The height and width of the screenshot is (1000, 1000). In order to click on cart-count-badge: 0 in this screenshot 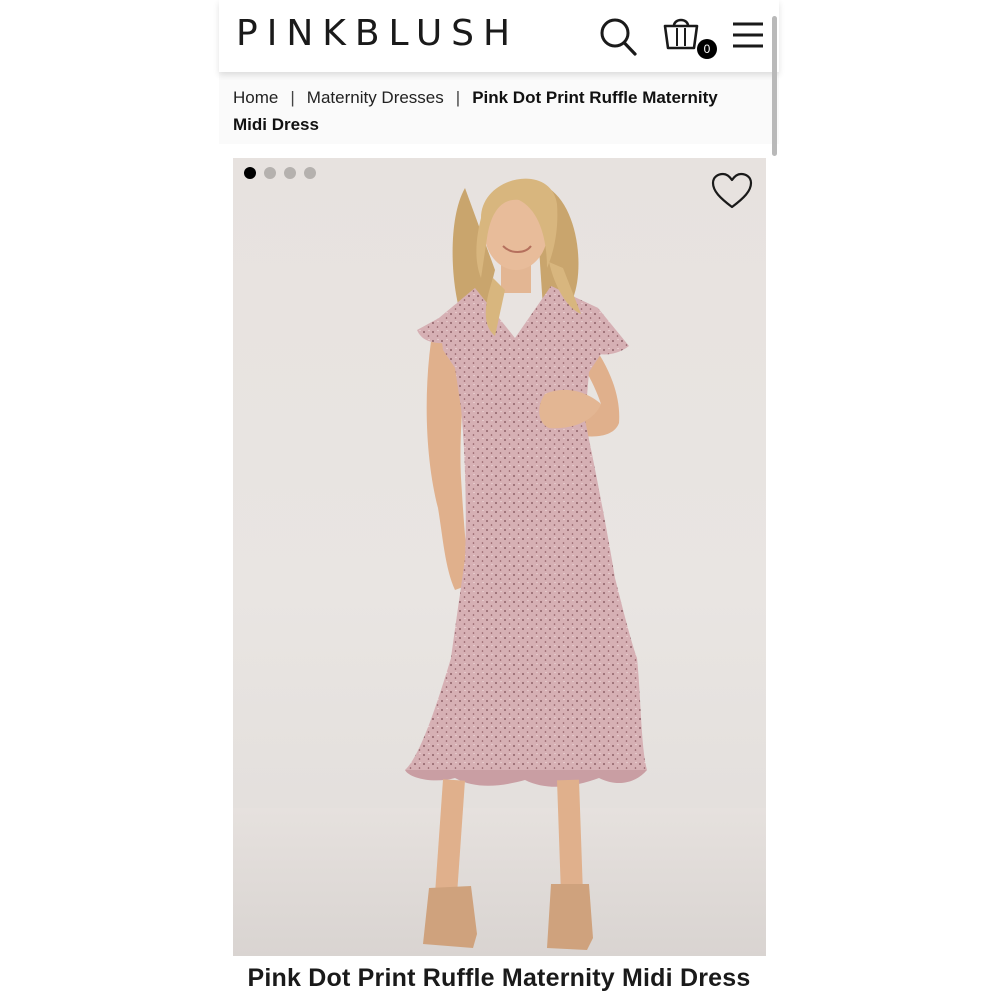, I will do `click(707, 49)`.